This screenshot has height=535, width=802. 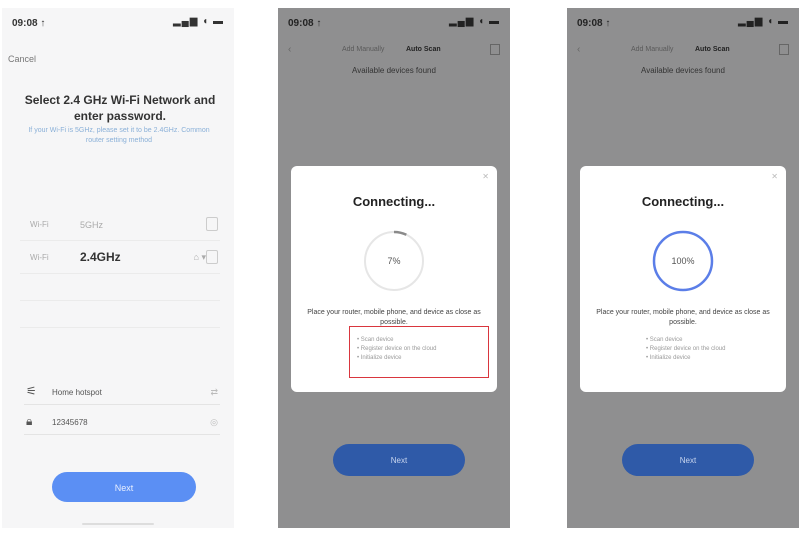 What do you see at coordinates (31, 391) in the screenshot?
I see `wifi-icon: ⚟` at bounding box center [31, 391].